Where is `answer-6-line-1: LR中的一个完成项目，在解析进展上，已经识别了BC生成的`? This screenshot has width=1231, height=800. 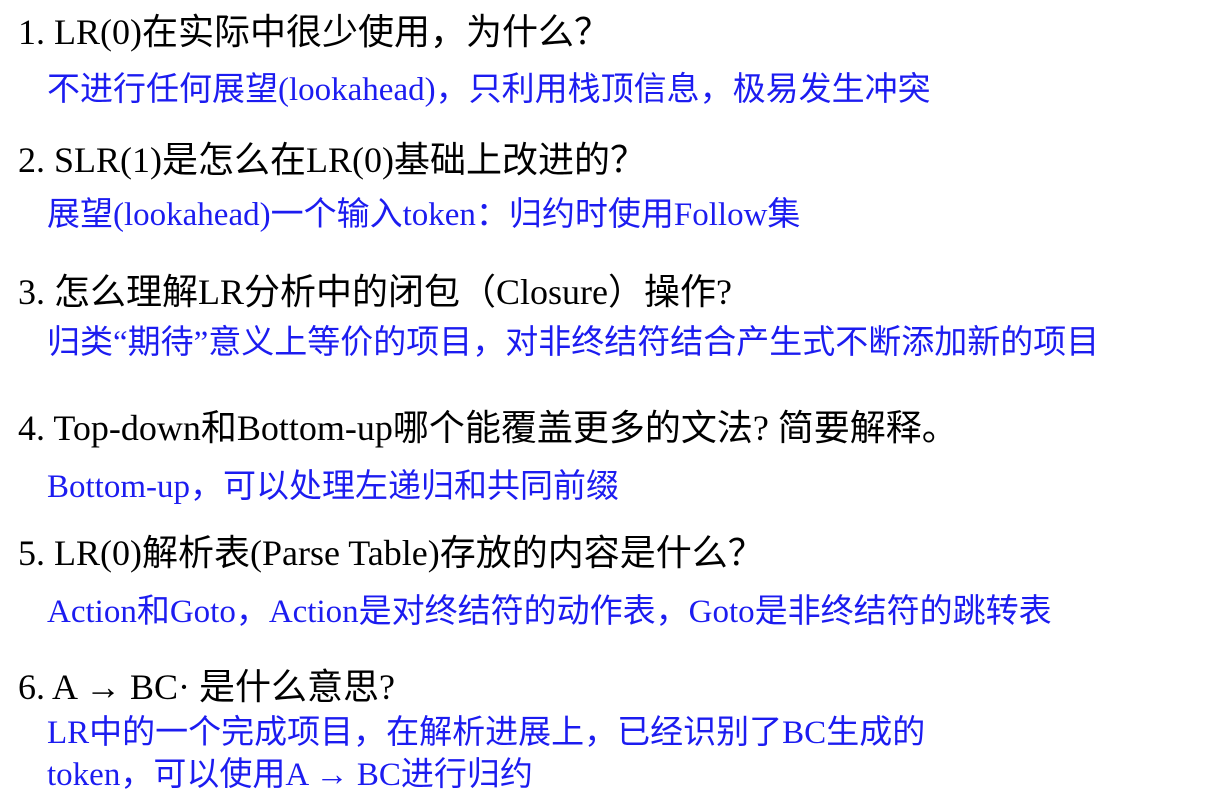
answer-6-line-1: LR中的一个完成项目，在解析进展上，已经识别了BC生成的 is located at coordinates (486, 733).